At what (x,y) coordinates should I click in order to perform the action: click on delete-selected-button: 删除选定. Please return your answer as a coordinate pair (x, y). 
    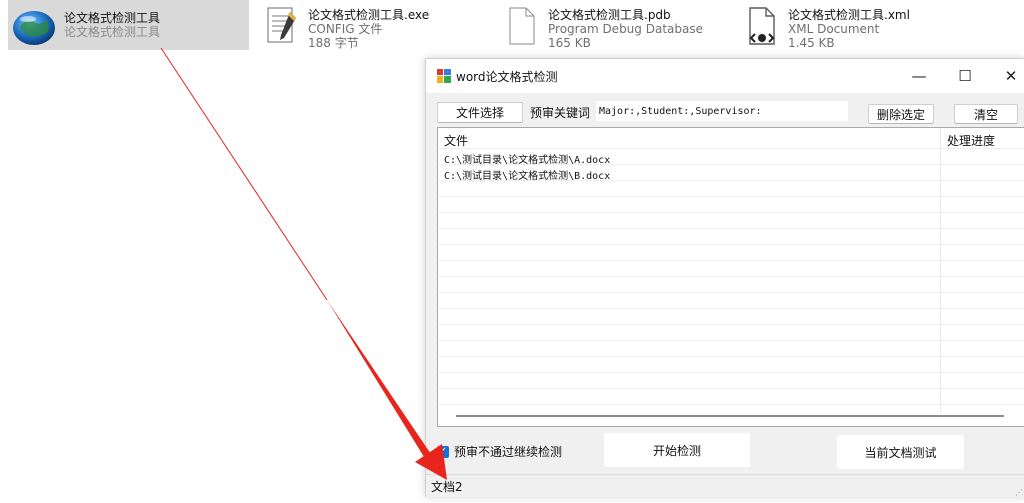
    Looking at the image, I should click on (901, 114).